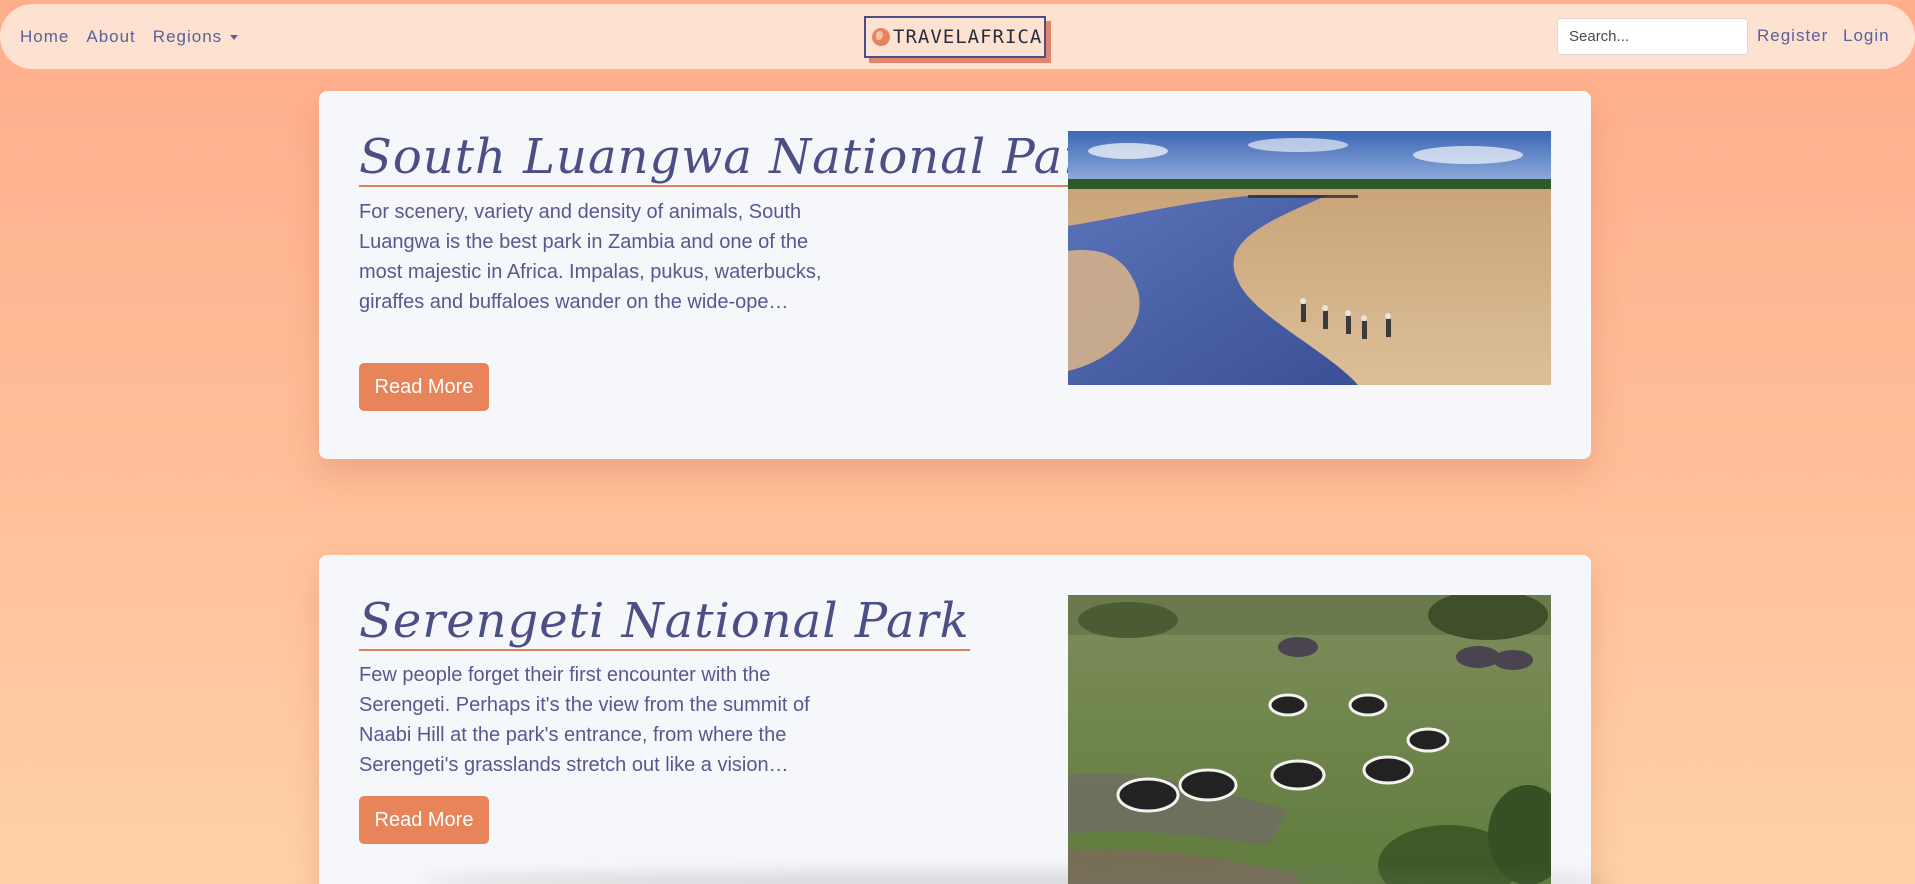 The height and width of the screenshot is (884, 1915). I want to click on caret-down-icon, so click(234, 37).